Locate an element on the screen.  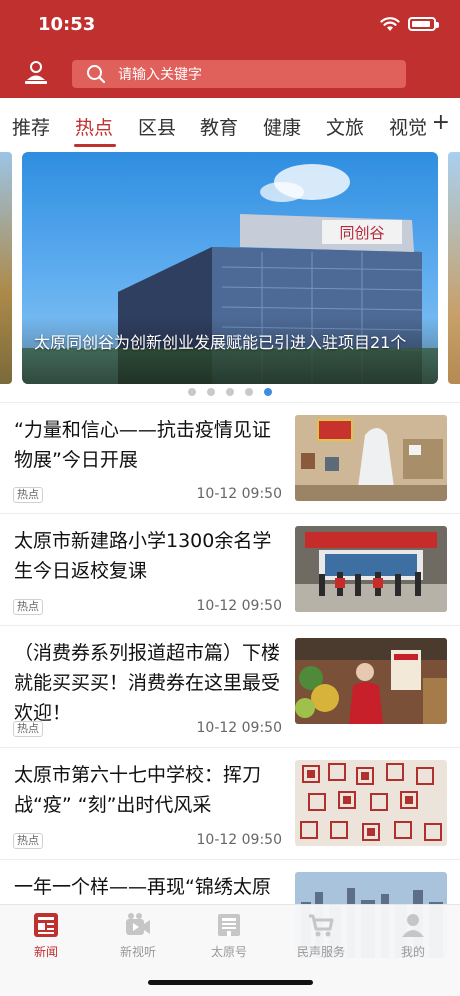
news-item: “力量和信心——抗击疫情见证物展”今日开展 热点 10-12 09:50 is located at coordinates (230, 457).